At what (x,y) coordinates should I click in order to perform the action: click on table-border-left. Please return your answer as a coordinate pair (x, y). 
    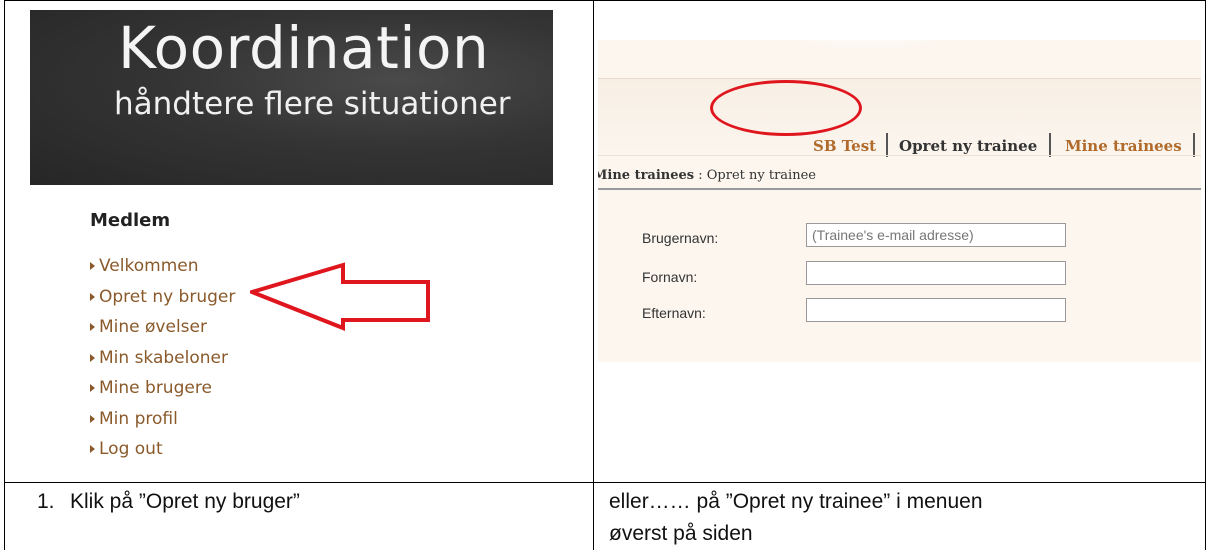
    Looking at the image, I should click on (4, 275).